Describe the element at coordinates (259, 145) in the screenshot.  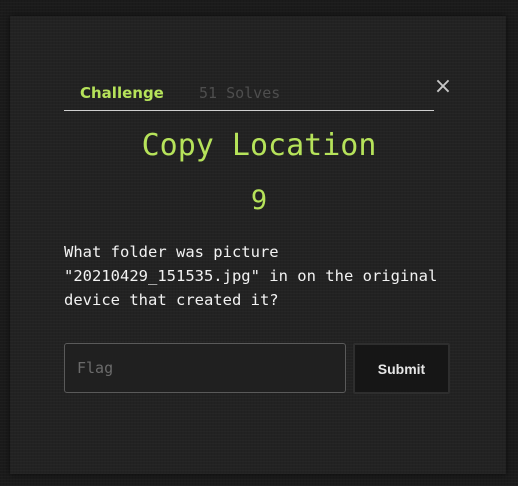
I see `challenge-title: Copy Location` at that location.